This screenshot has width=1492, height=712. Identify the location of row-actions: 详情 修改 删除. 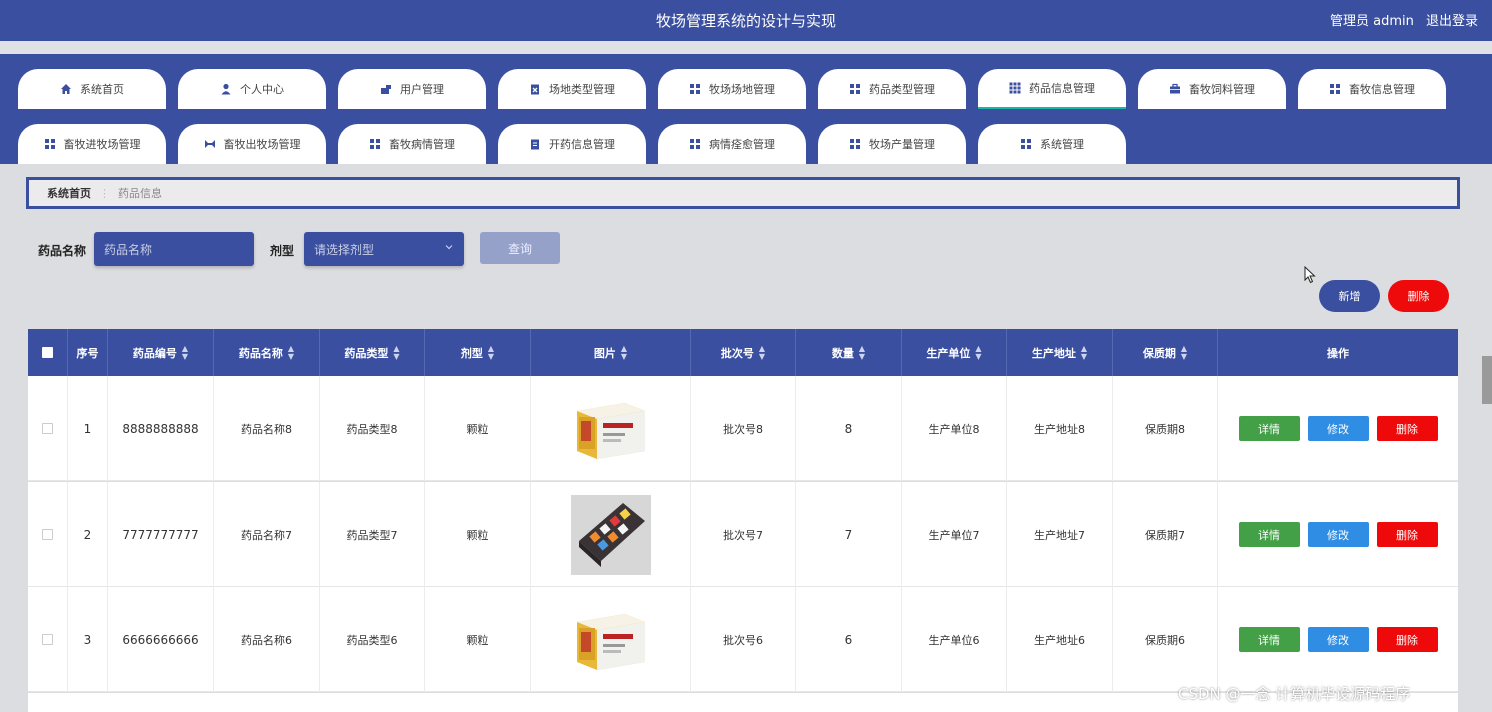
(1338, 639).